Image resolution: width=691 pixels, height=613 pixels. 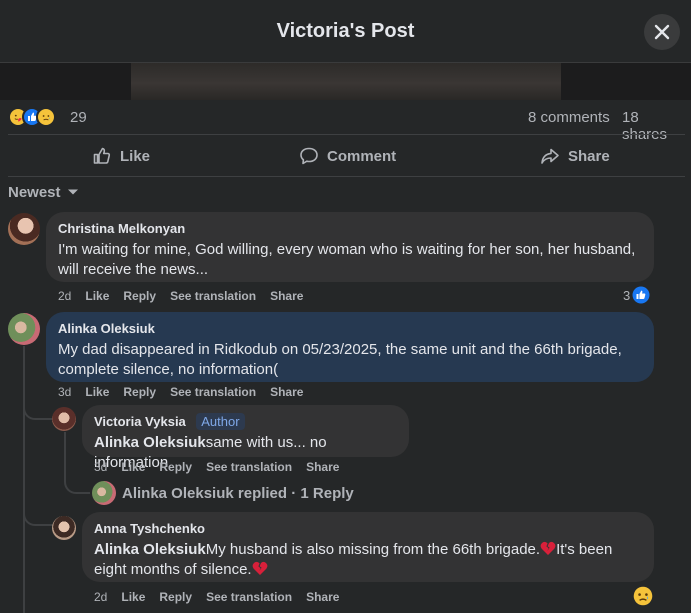 I want to click on share-button: Share, so click(x=575, y=156).